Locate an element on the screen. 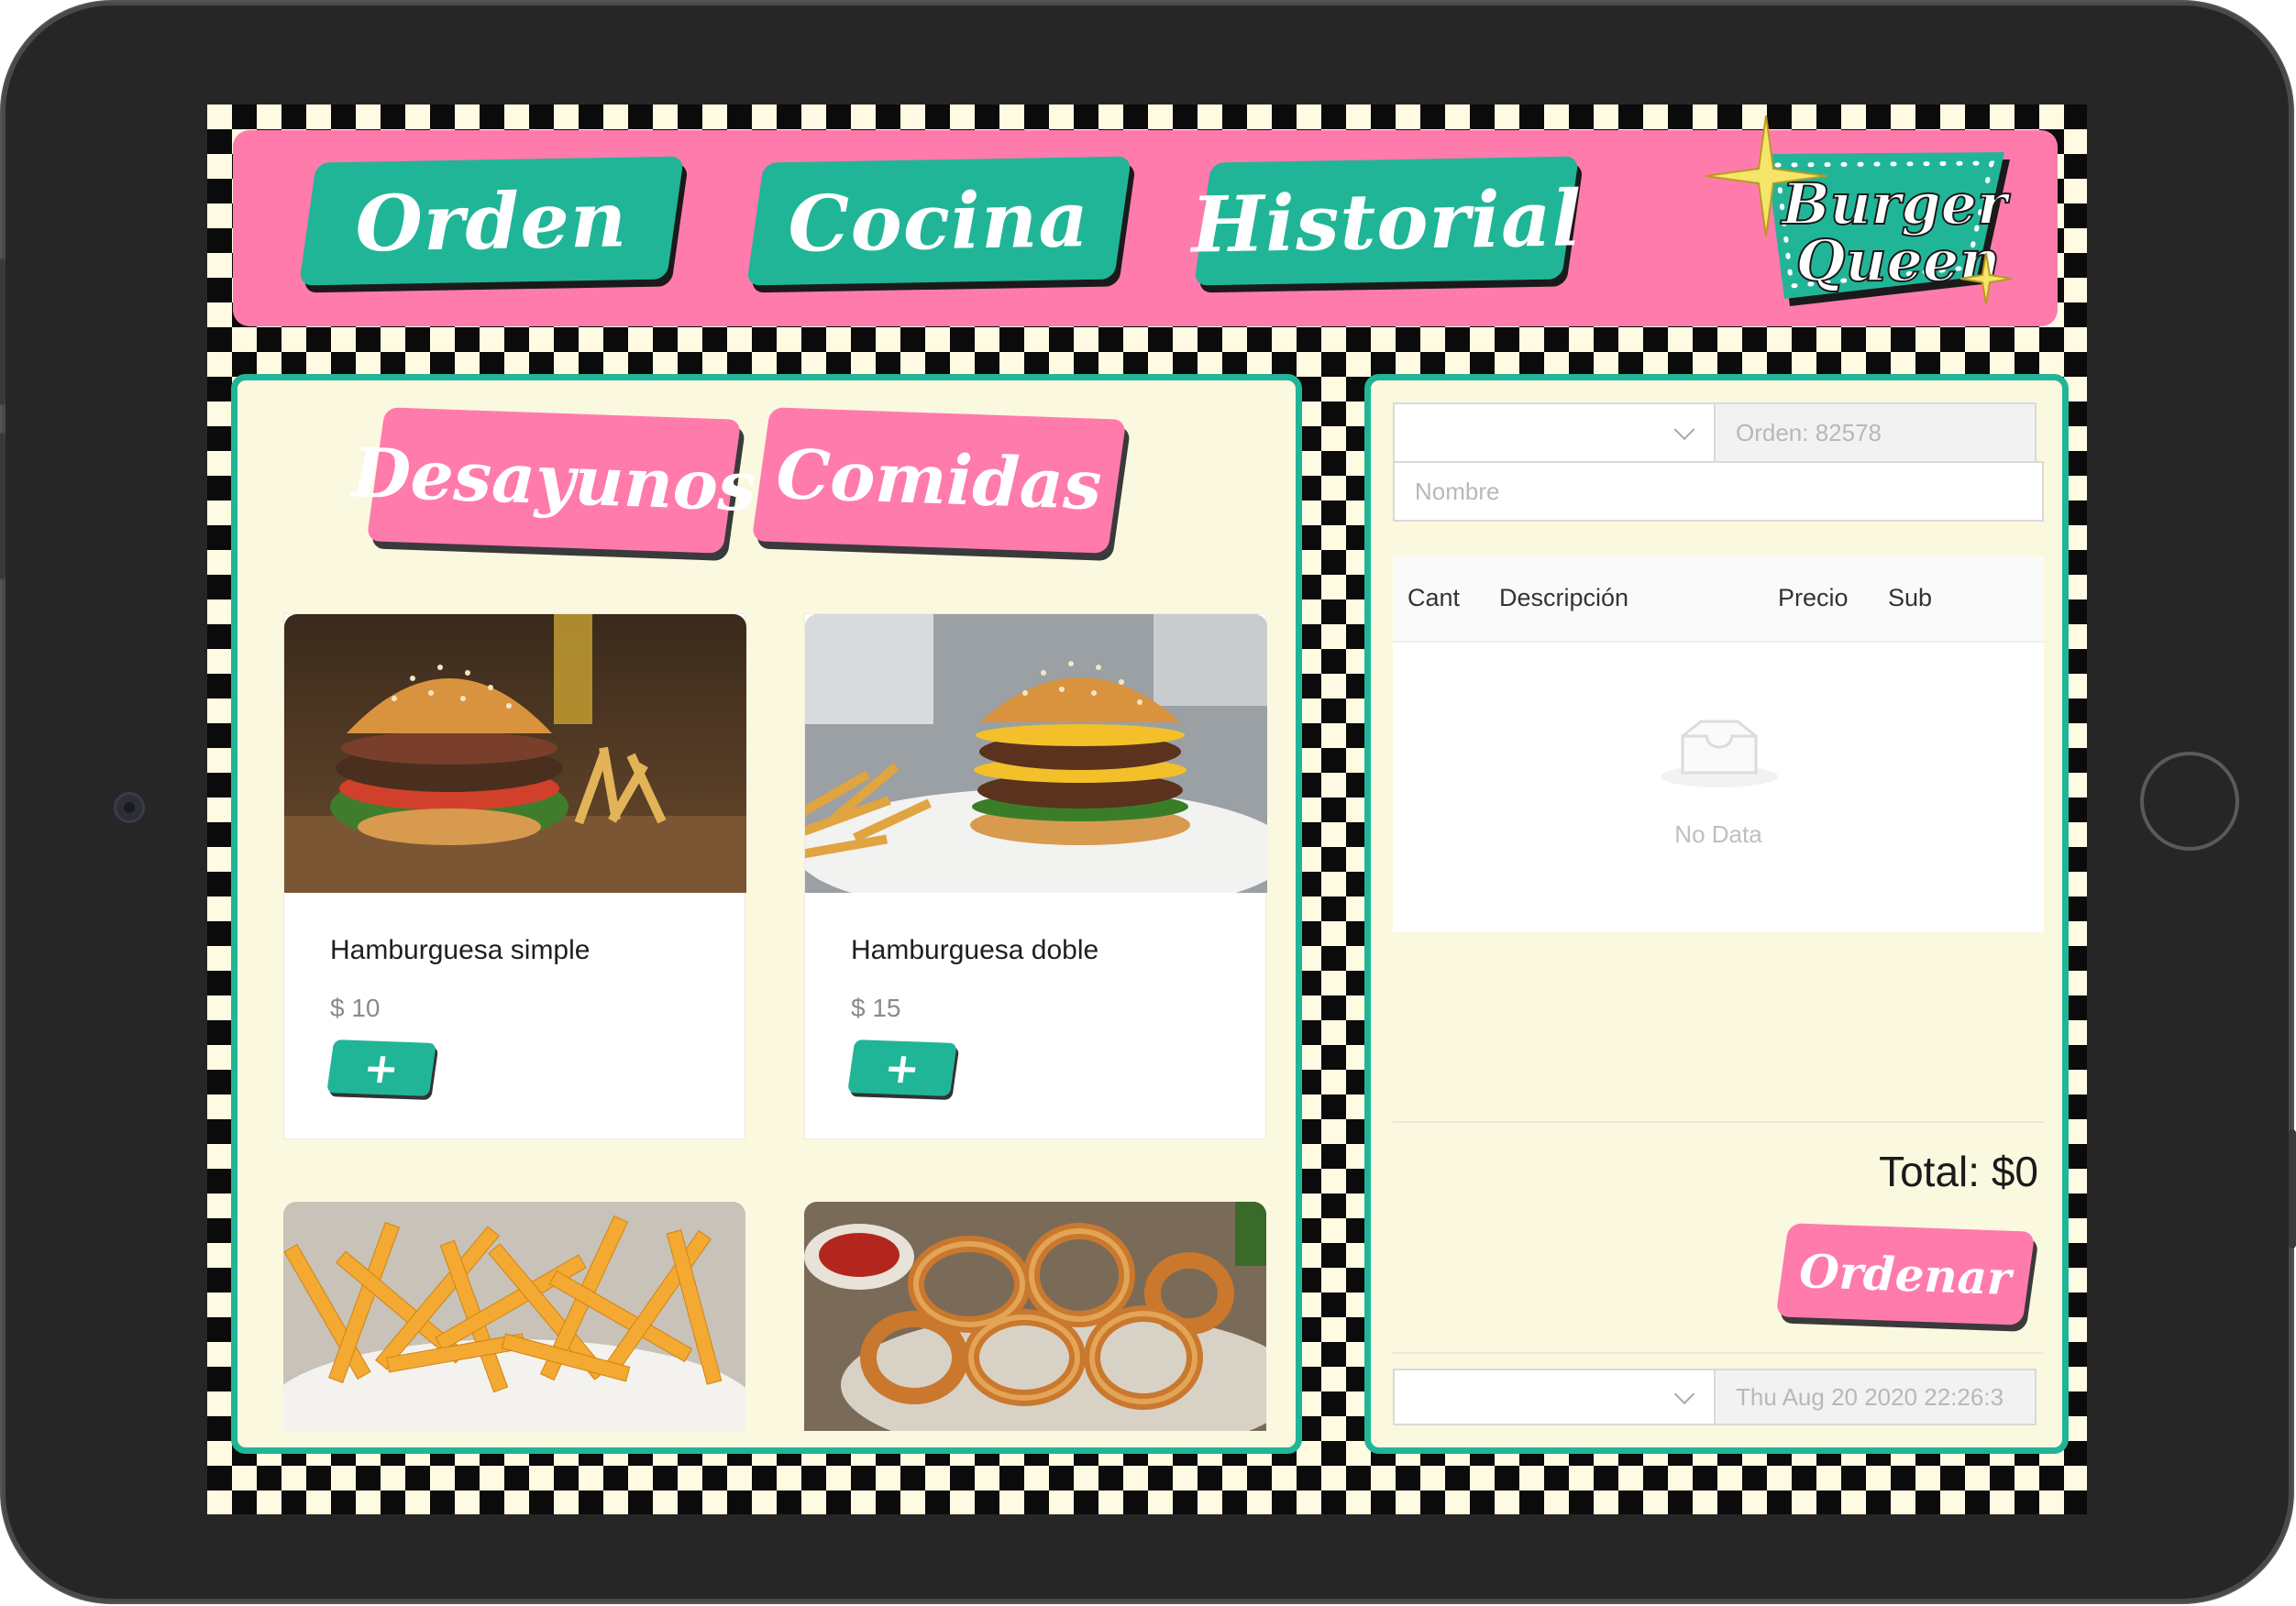  product-price: $ 10 is located at coordinates (355, 1008).